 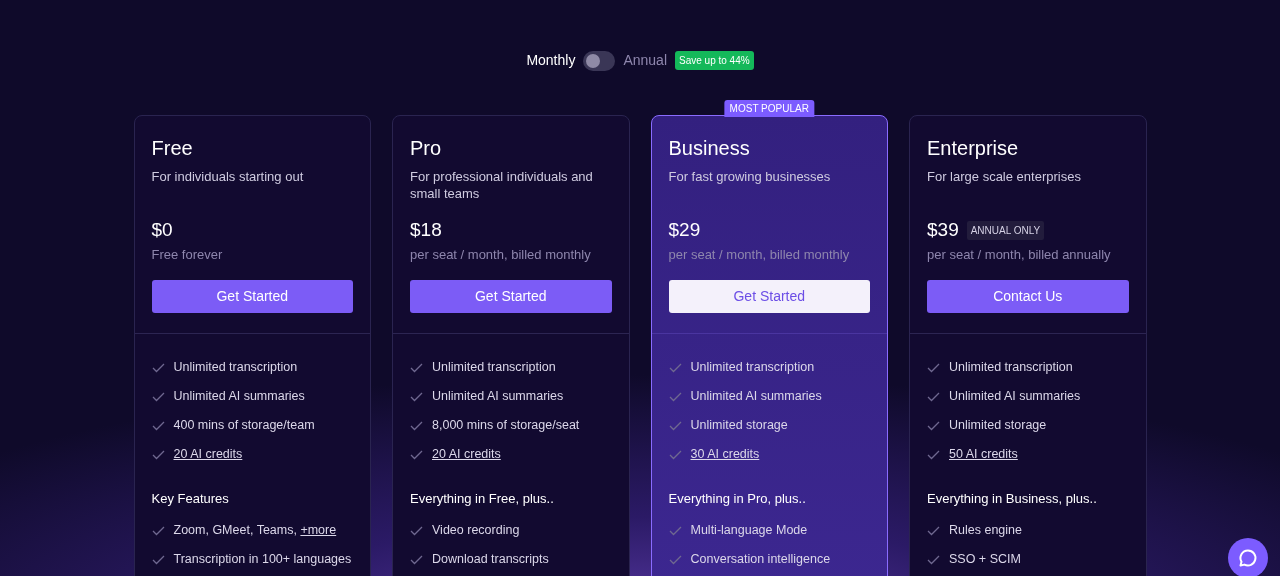 What do you see at coordinates (737, 499) in the screenshot?
I see `section-title: Everything in Pro, plus..` at bounding box center [737, 499].